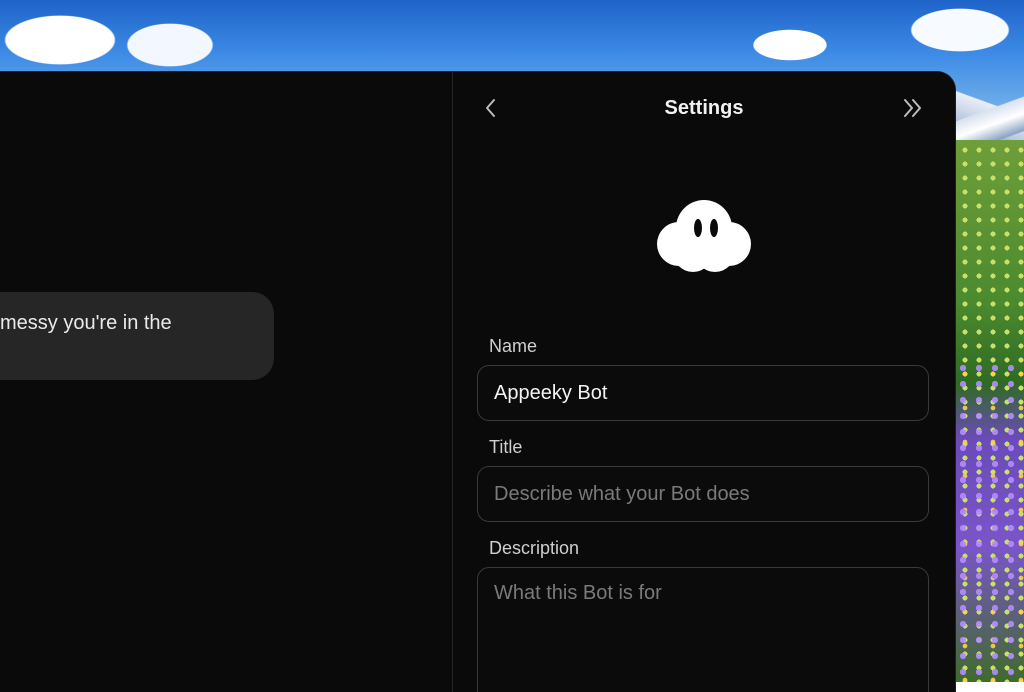 This screenshot has height=692, width=1024. What do you see at coordinates (506, 447) in the screenshot?
I see `title-label: Title` at bounding box center [506, 447].